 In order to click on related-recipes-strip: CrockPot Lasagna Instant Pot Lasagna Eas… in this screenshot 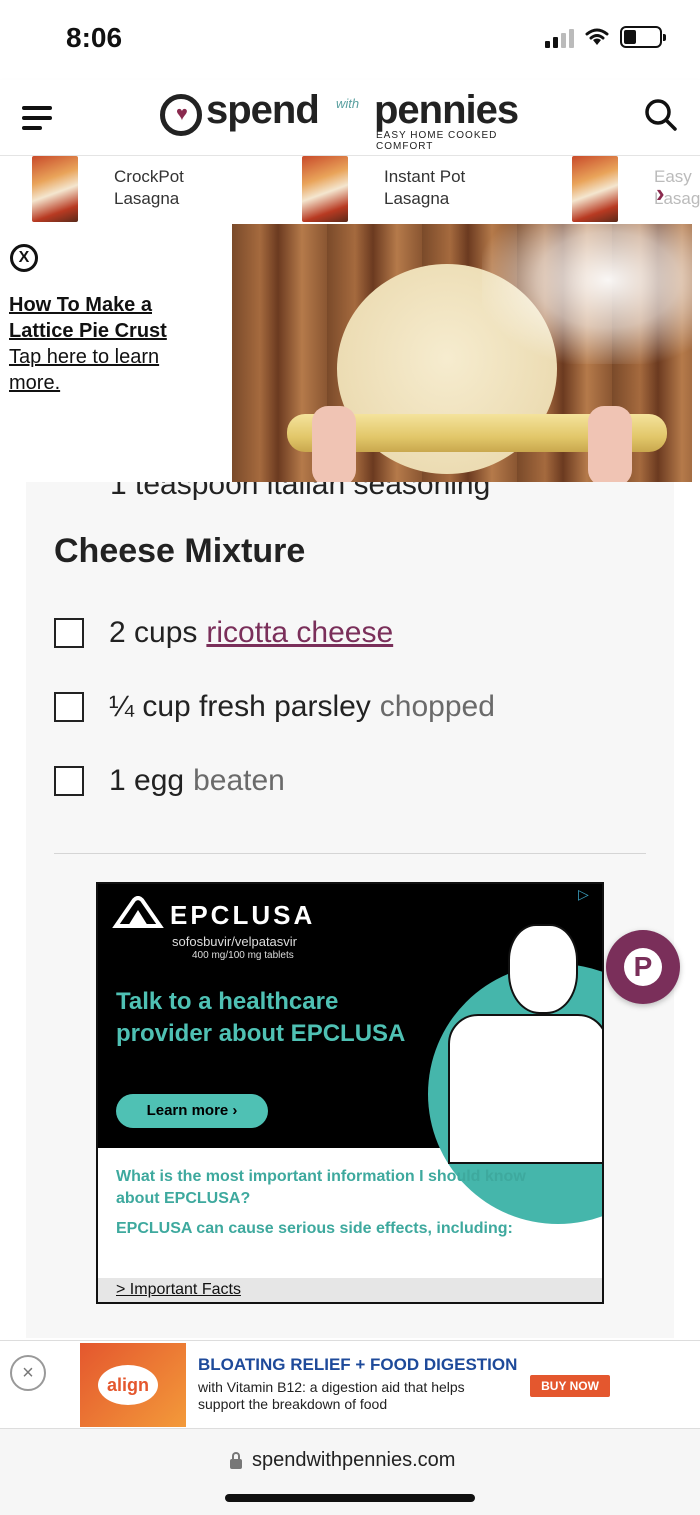, I will do `click(350, 190)`.